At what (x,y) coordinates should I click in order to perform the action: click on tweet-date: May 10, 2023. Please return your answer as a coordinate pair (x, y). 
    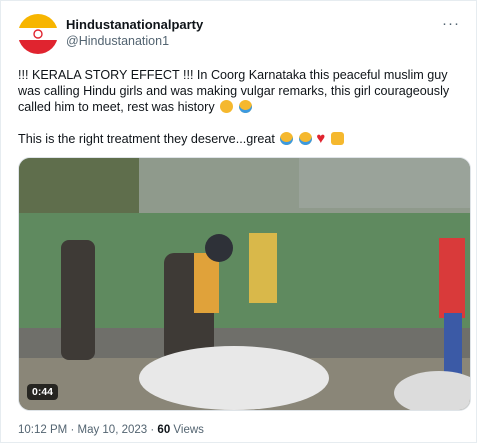
    Looking at the image, I should click on (112, 430).